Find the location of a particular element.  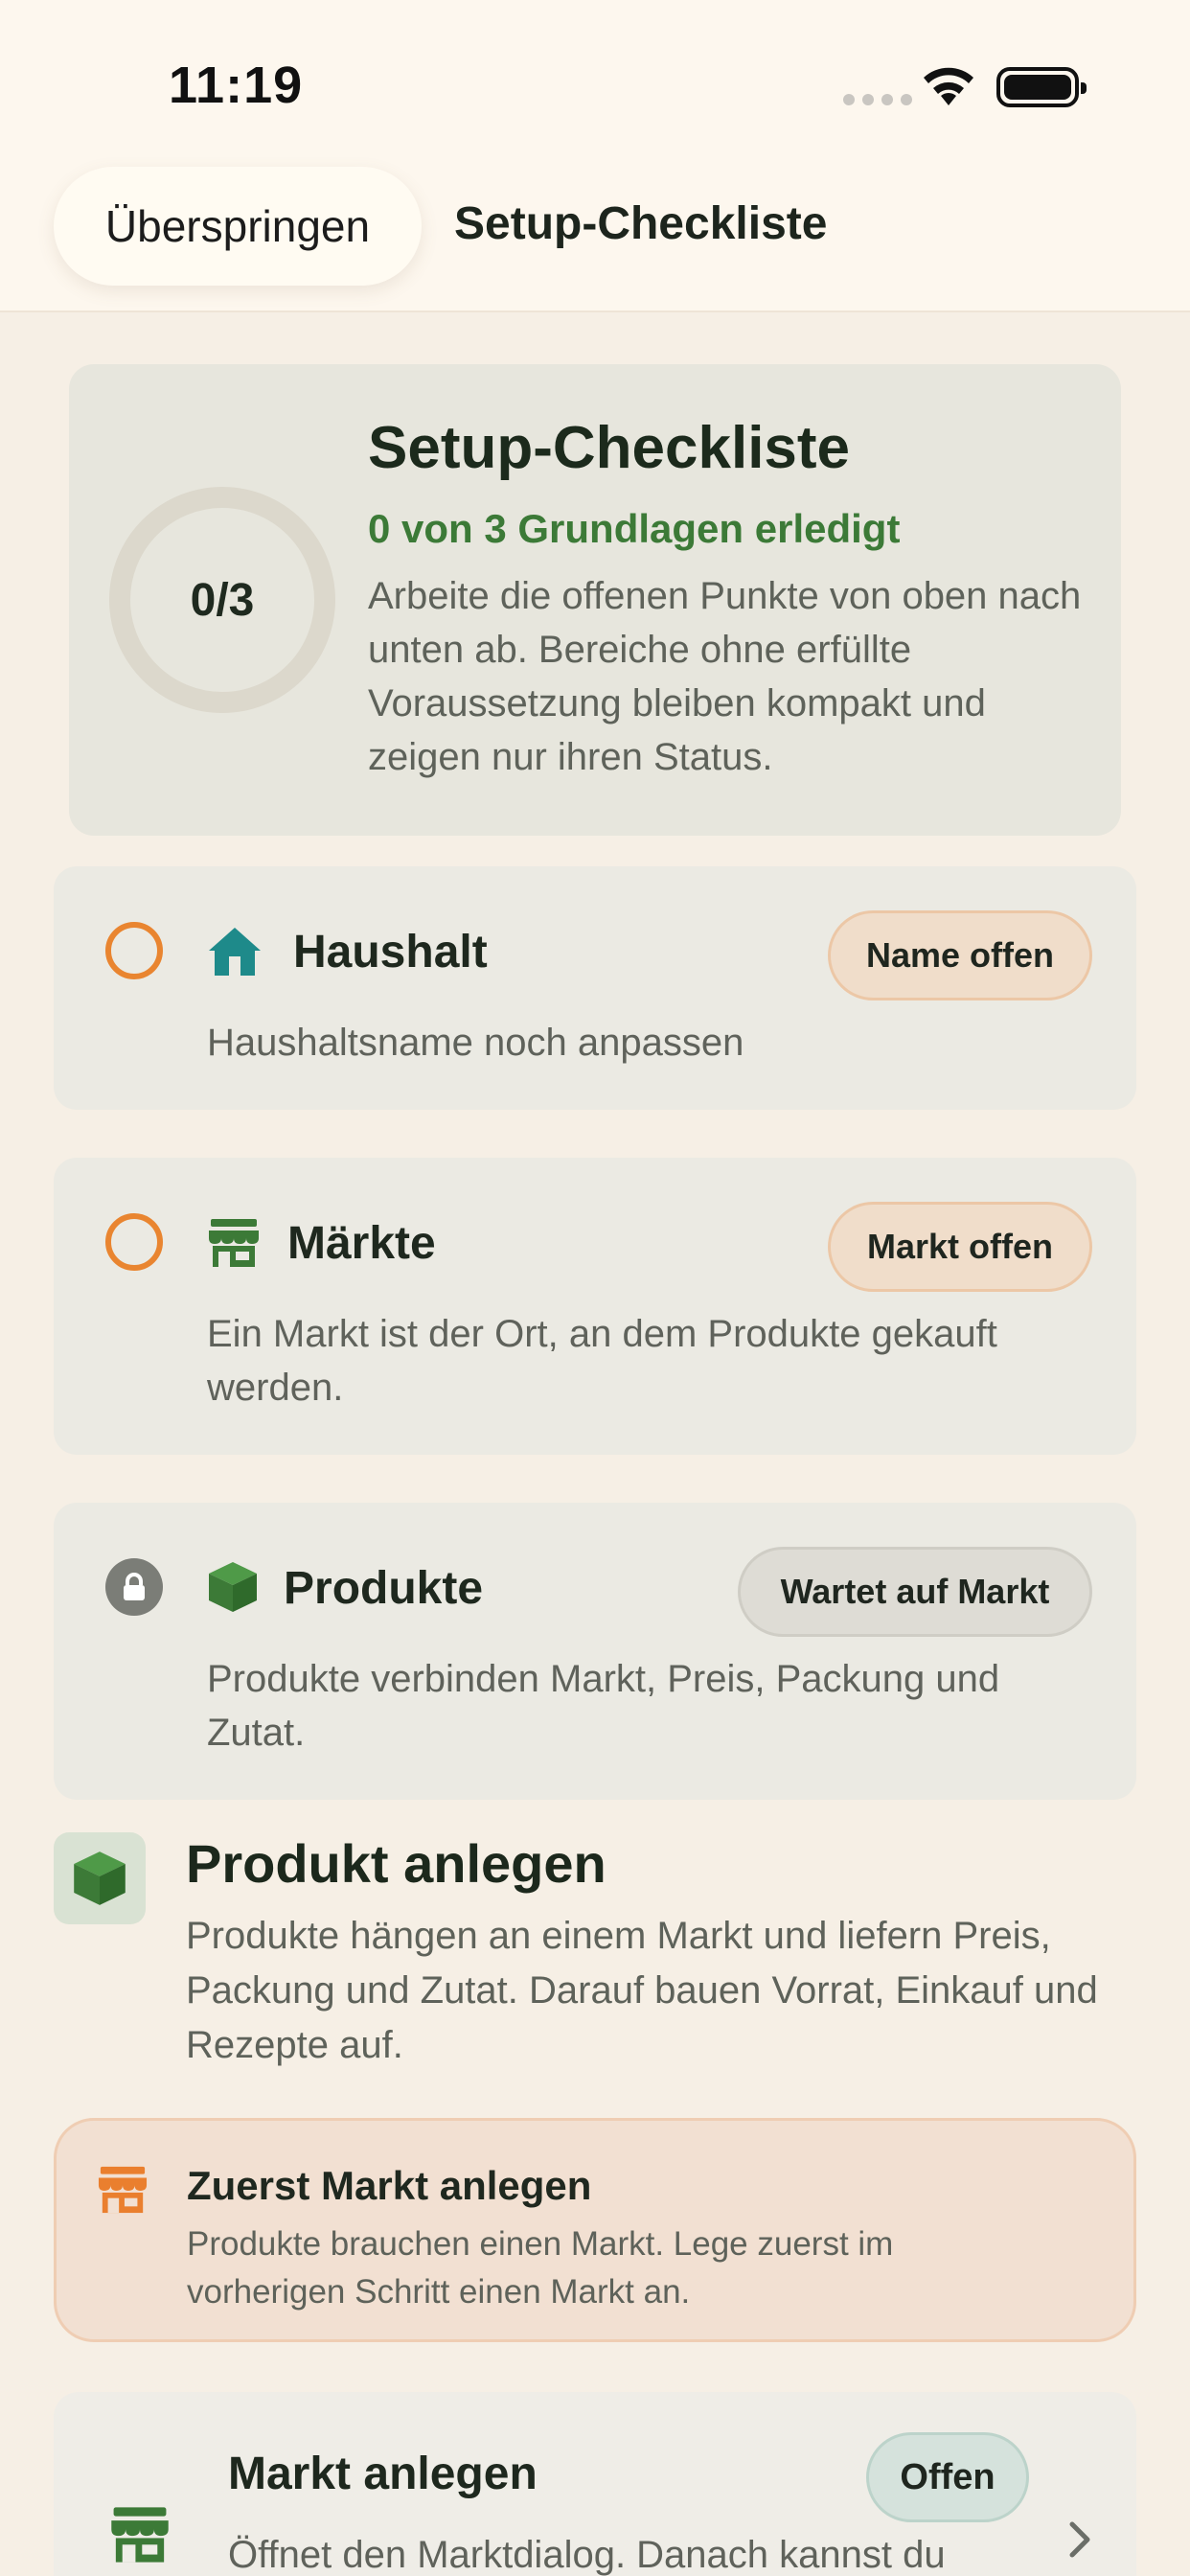

status-time: 11:19 is located at coordinates (237, 85).